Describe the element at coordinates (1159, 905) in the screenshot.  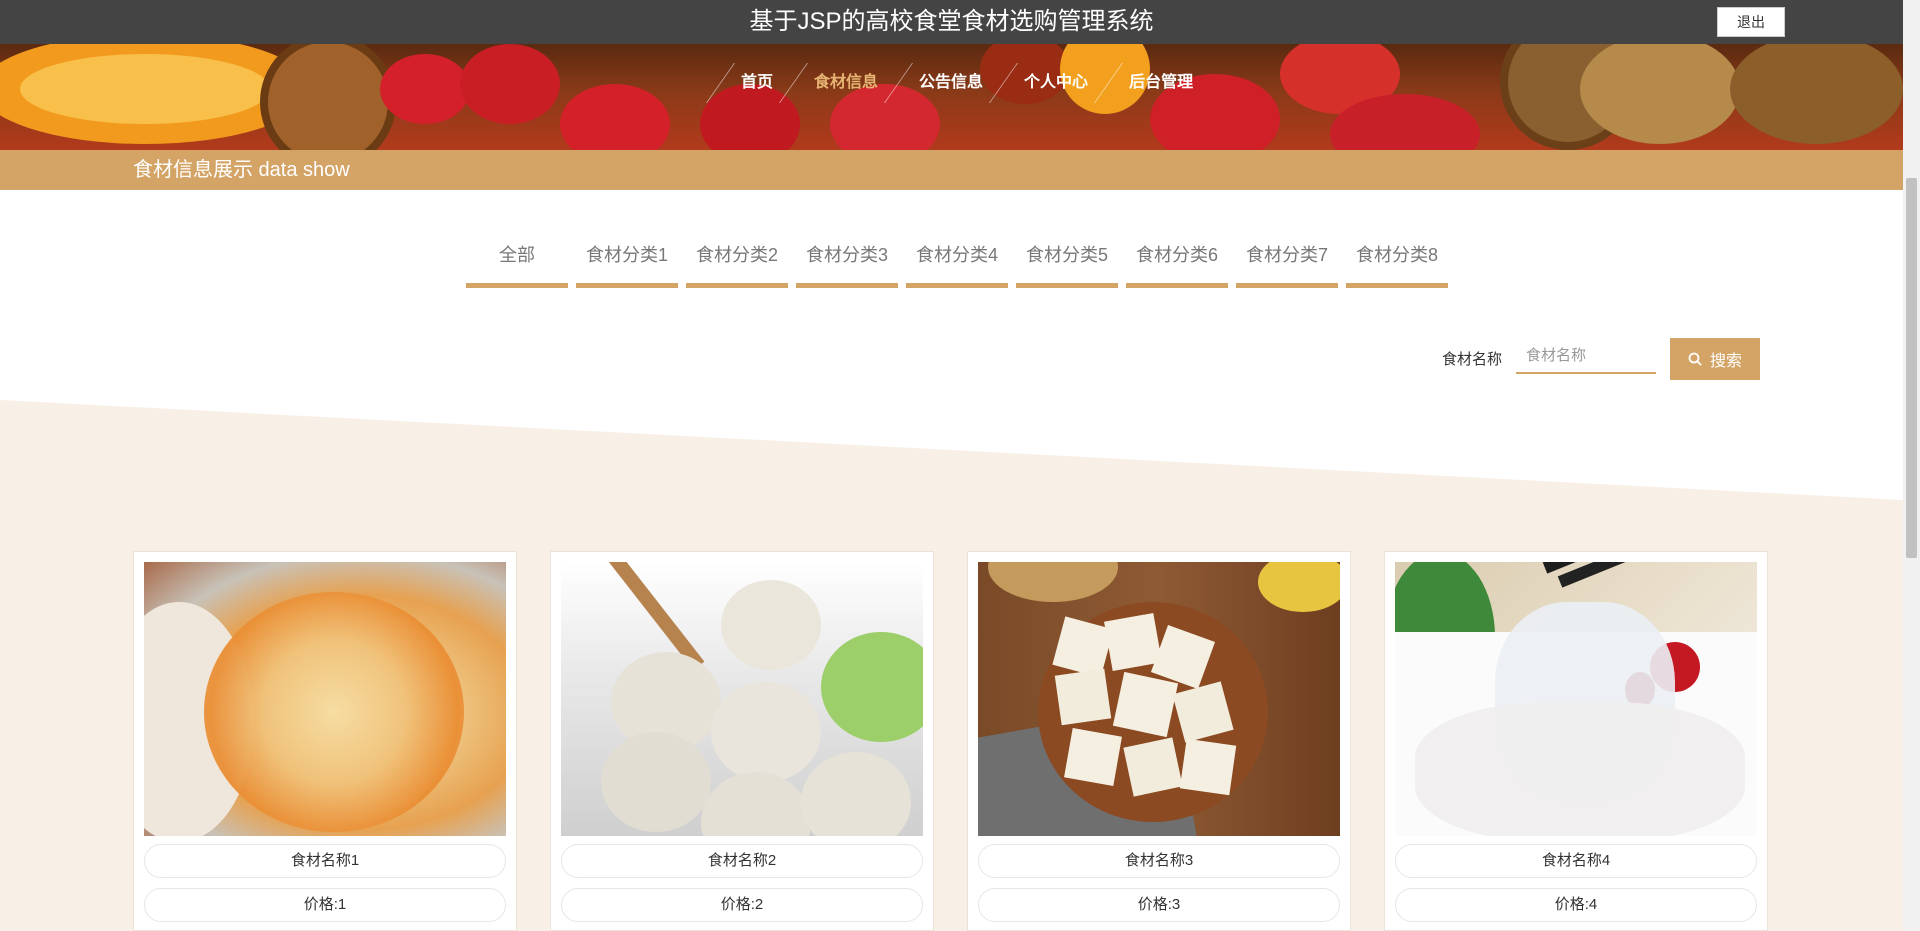
I see `product-price: 价格:3` at that location.